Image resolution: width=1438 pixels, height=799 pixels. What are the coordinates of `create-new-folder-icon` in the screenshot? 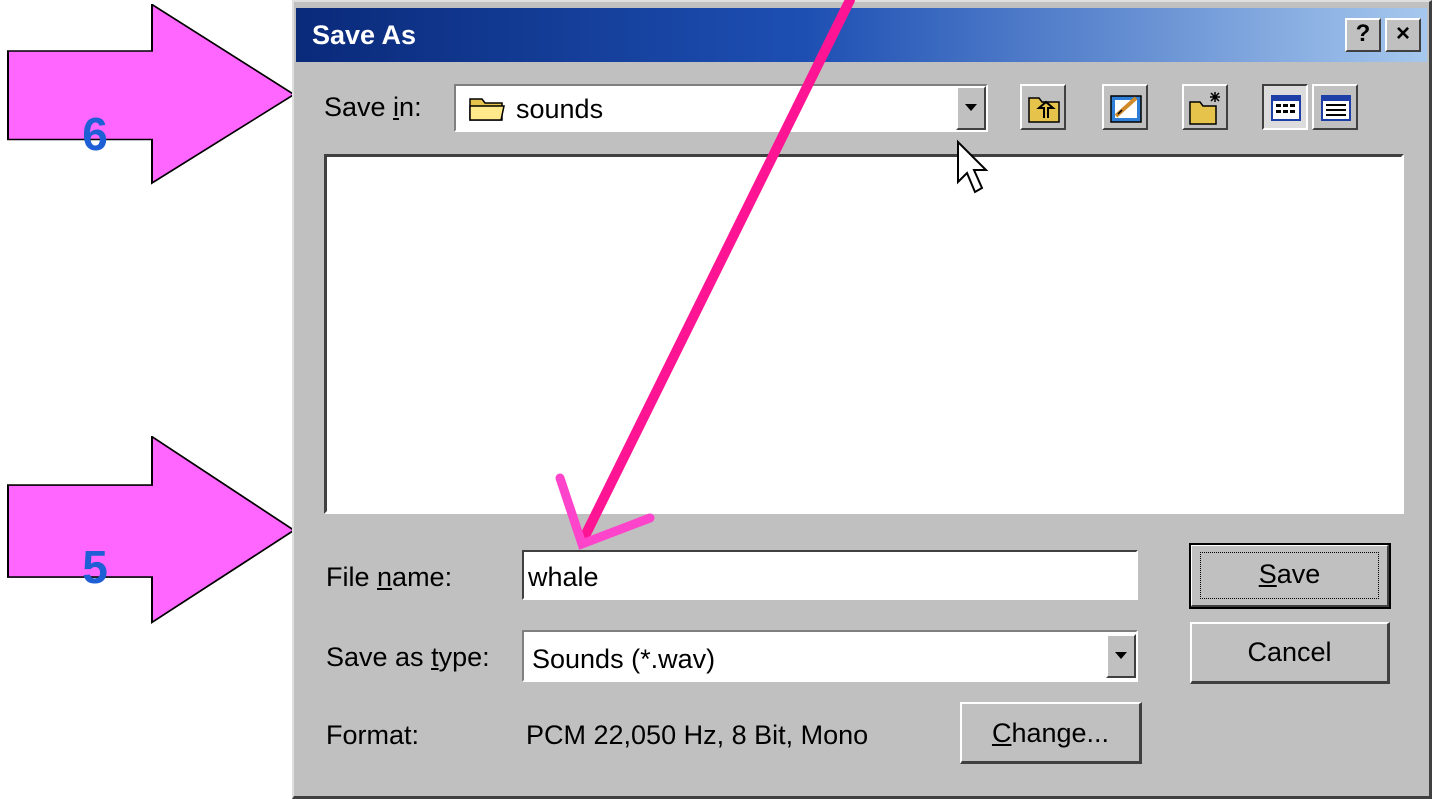 It's located at (1204, 108).